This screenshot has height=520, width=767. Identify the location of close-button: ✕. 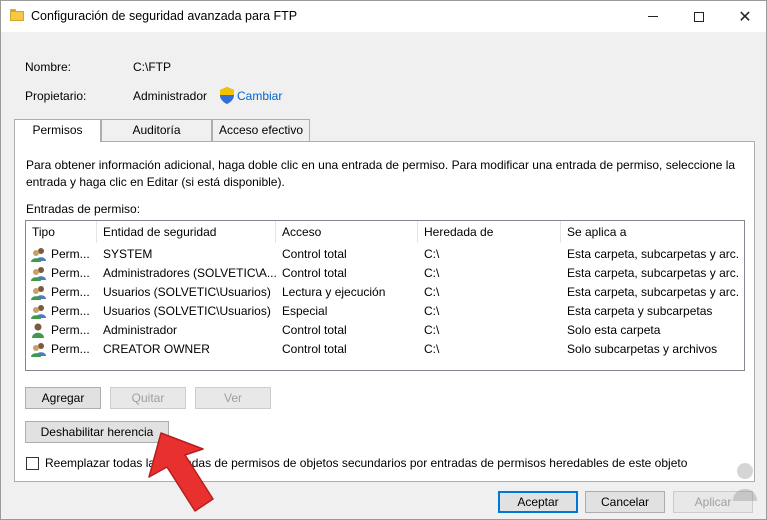
(744, 16).